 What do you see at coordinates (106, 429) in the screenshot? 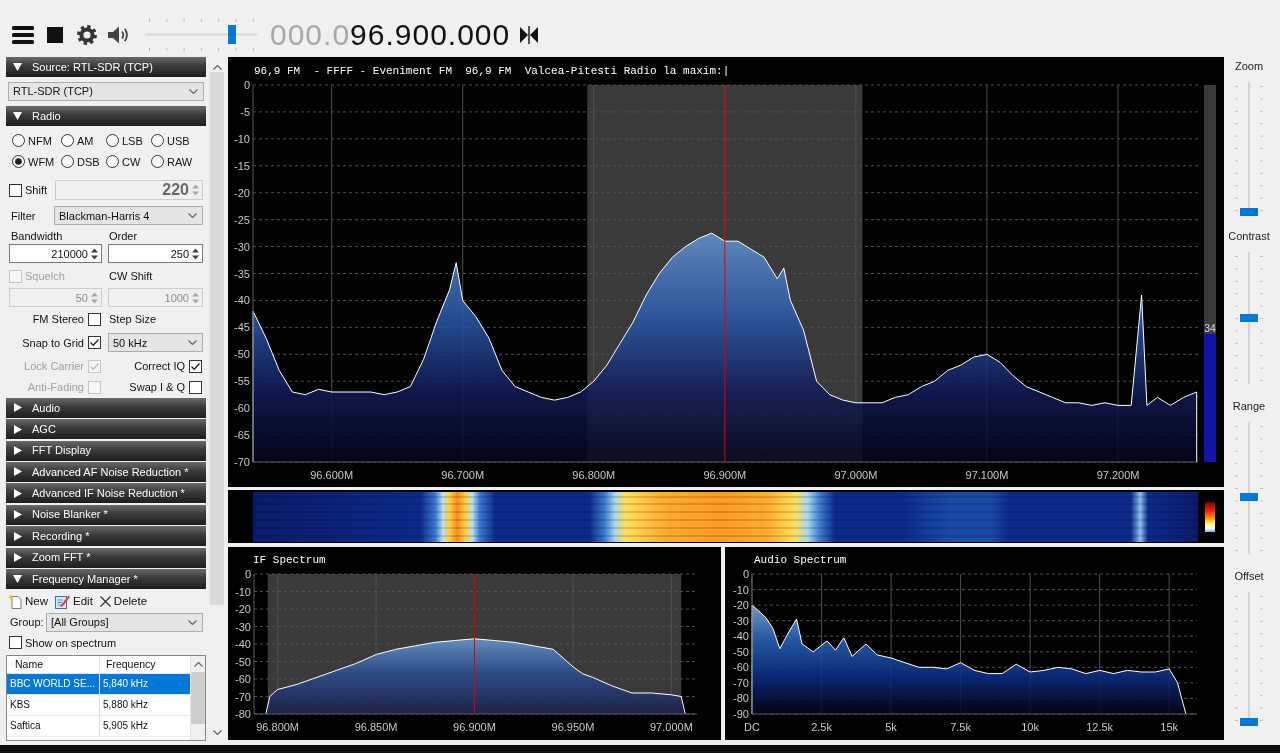
I see `panel-header: AGC` at bounding box center [106, 429].